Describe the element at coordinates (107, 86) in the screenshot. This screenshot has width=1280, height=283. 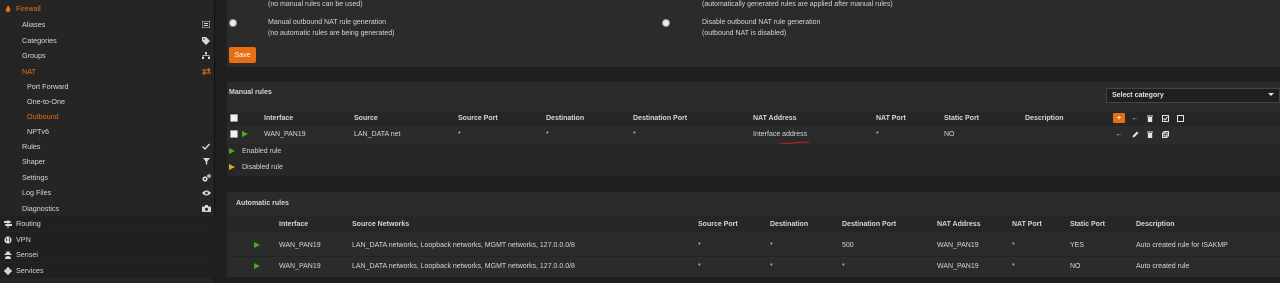
I see `sidebar-item-port-forward: Port Forward` at that location.